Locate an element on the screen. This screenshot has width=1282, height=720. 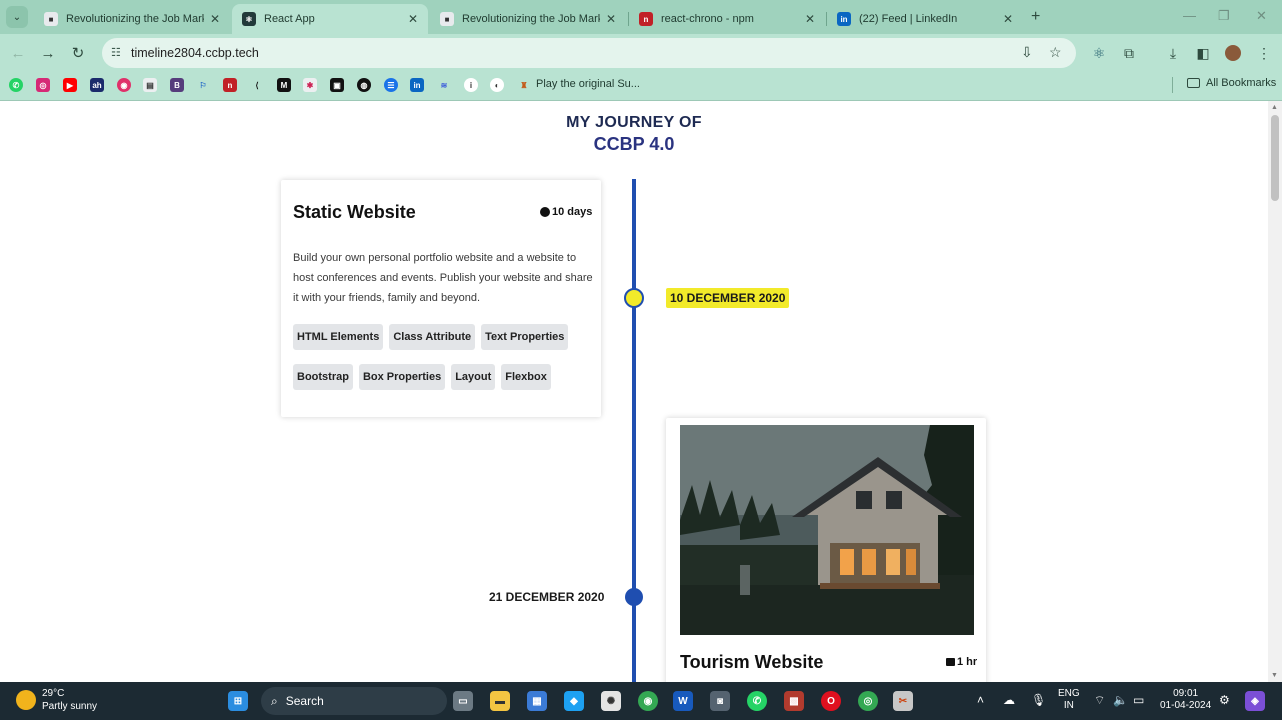
tab-linkedin: in (22) Feed | LinkedIn ✕ is located at coordinates (925, 19).